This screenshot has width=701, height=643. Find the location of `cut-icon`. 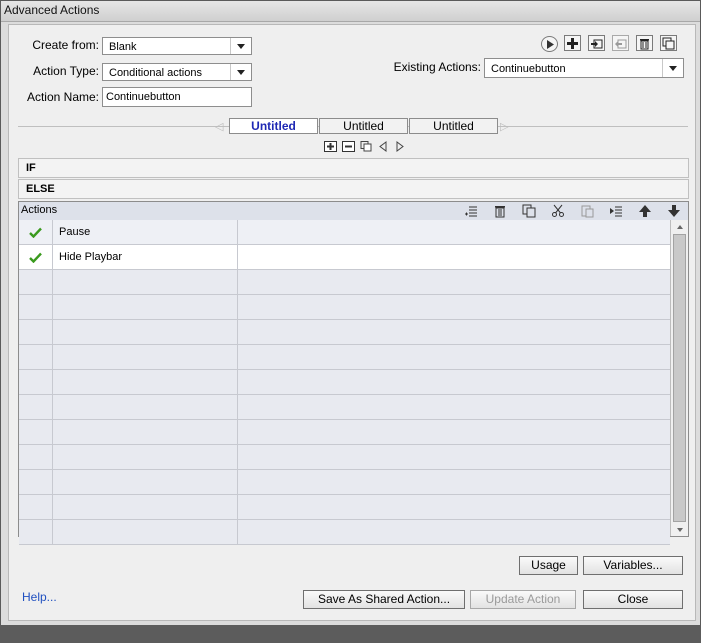

cut-icon is located at coordinates (558, 211).